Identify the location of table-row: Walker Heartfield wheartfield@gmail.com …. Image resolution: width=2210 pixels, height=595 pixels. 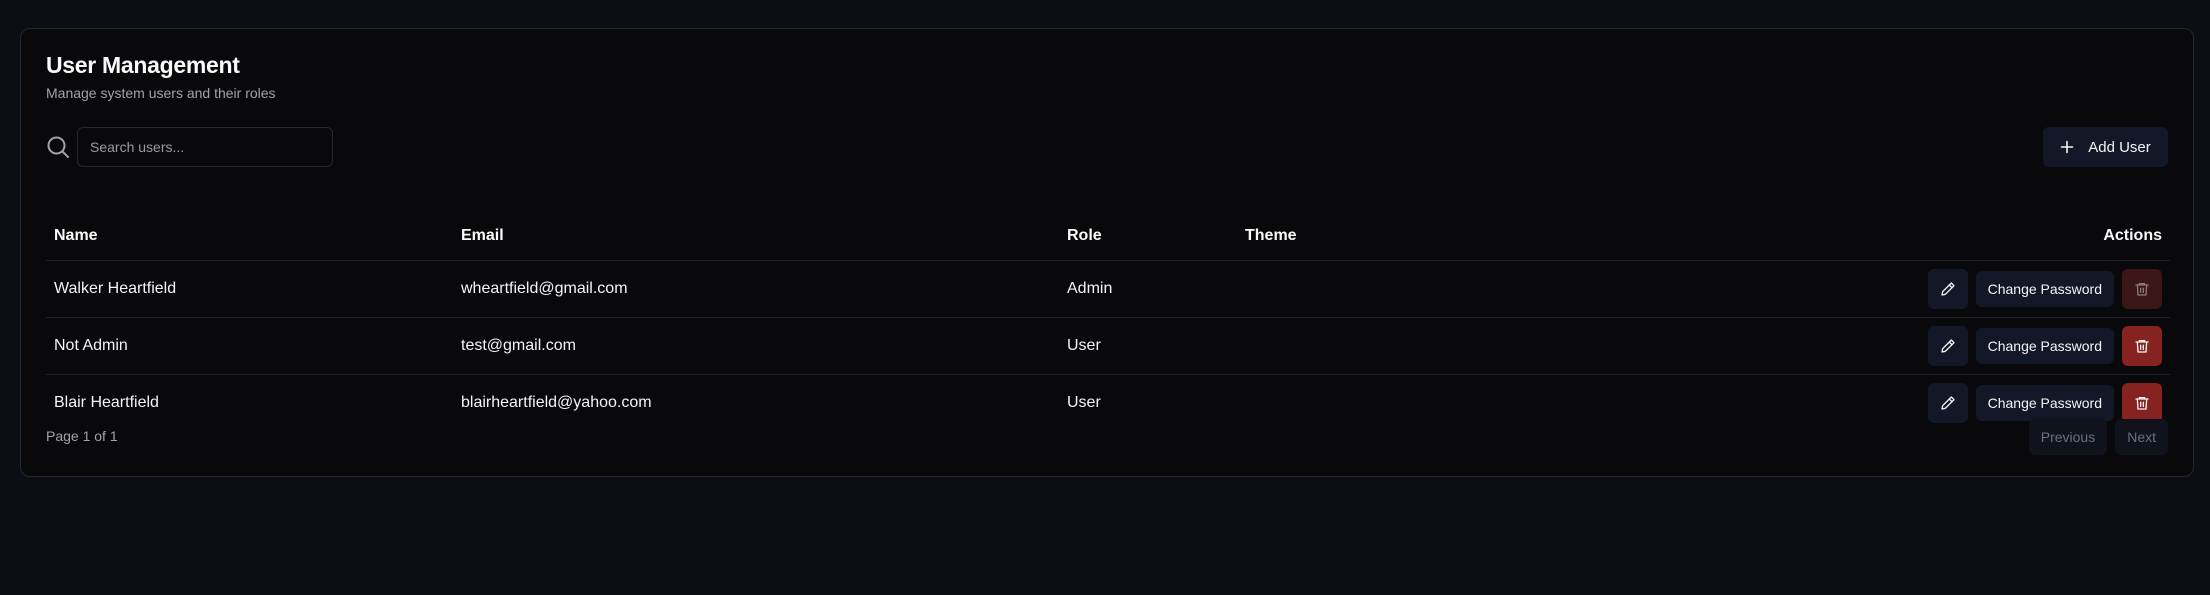
(1108, 289).